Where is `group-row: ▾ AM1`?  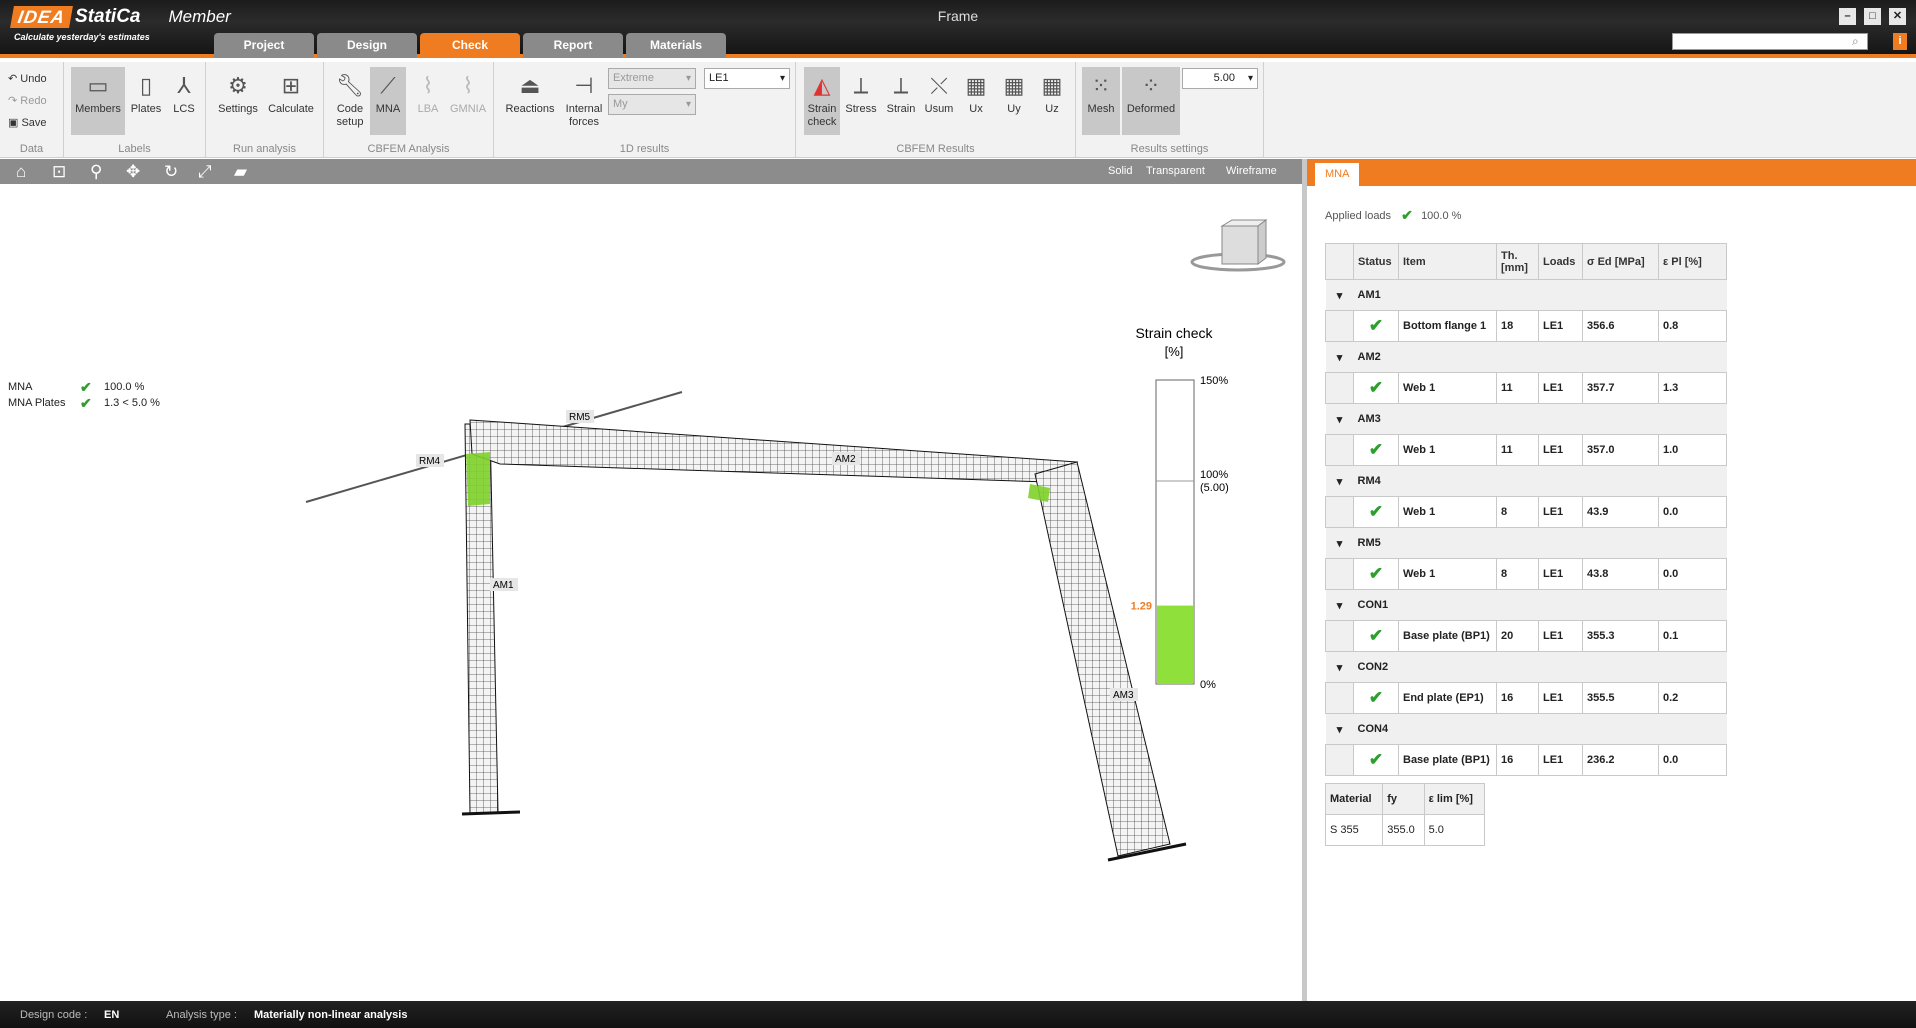
group-row: ▾ AM1 is located at coordinates (1526, 295).